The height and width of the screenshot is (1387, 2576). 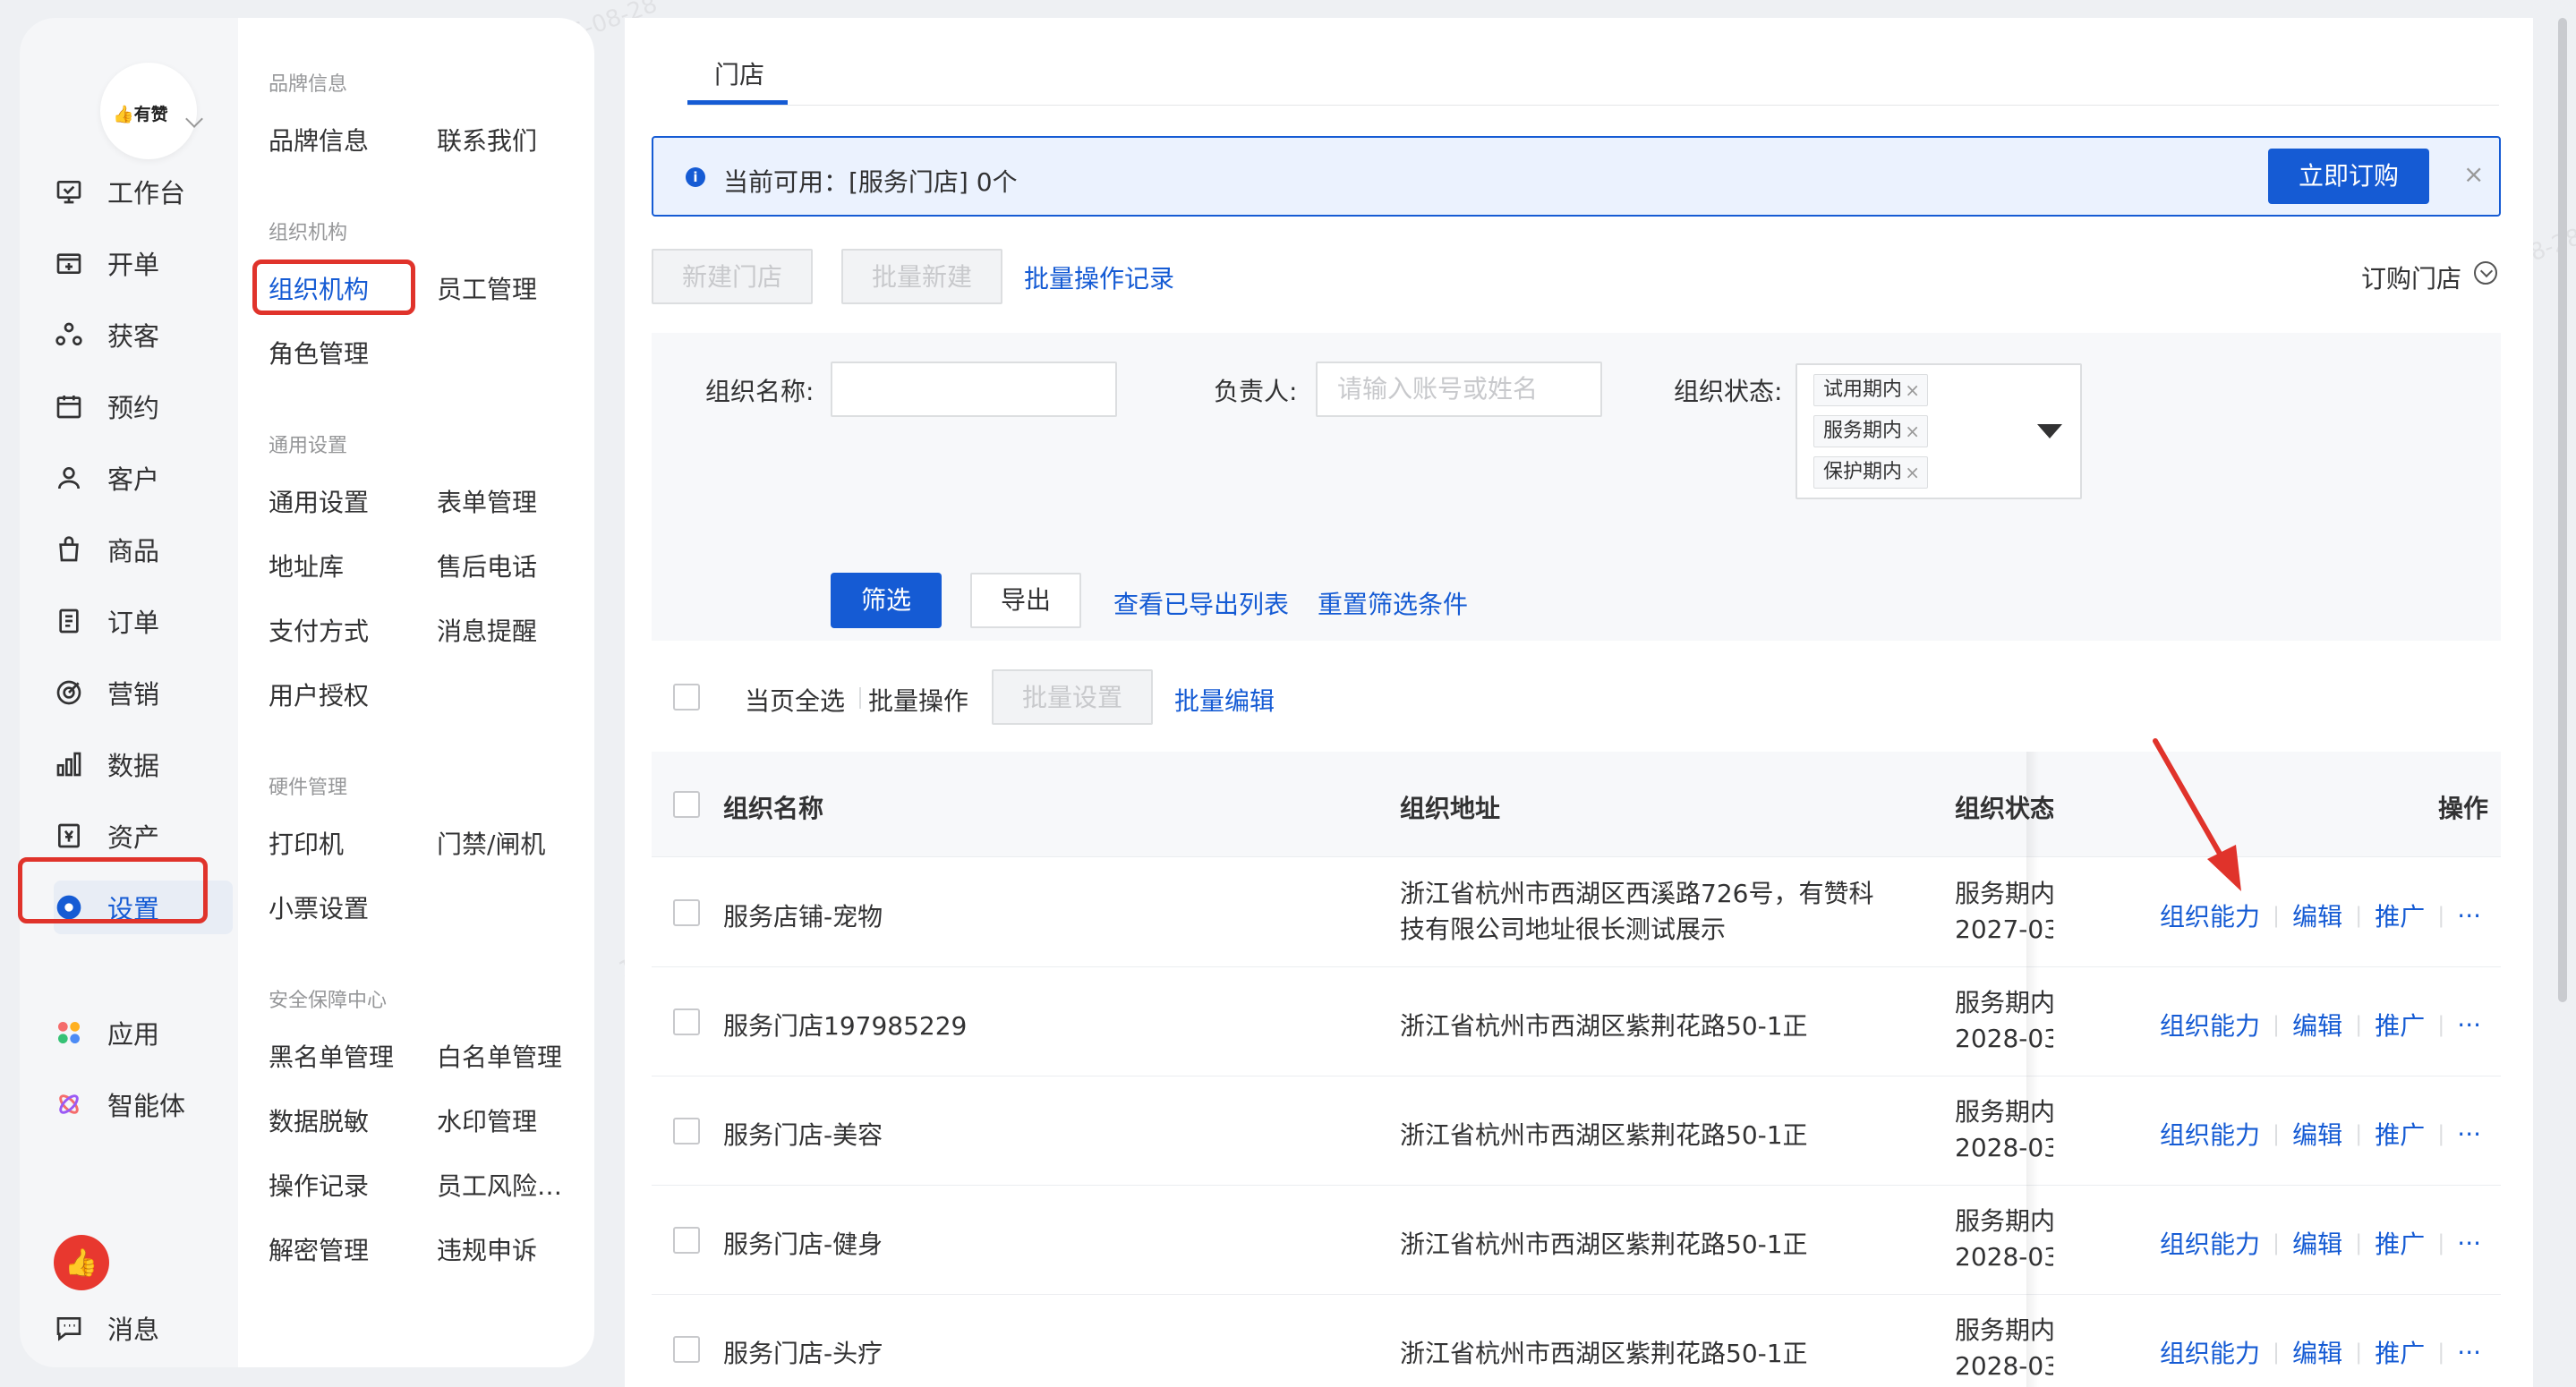 I want to click on thumbs-up-icon: 👍, so click(x=81, y=1263).